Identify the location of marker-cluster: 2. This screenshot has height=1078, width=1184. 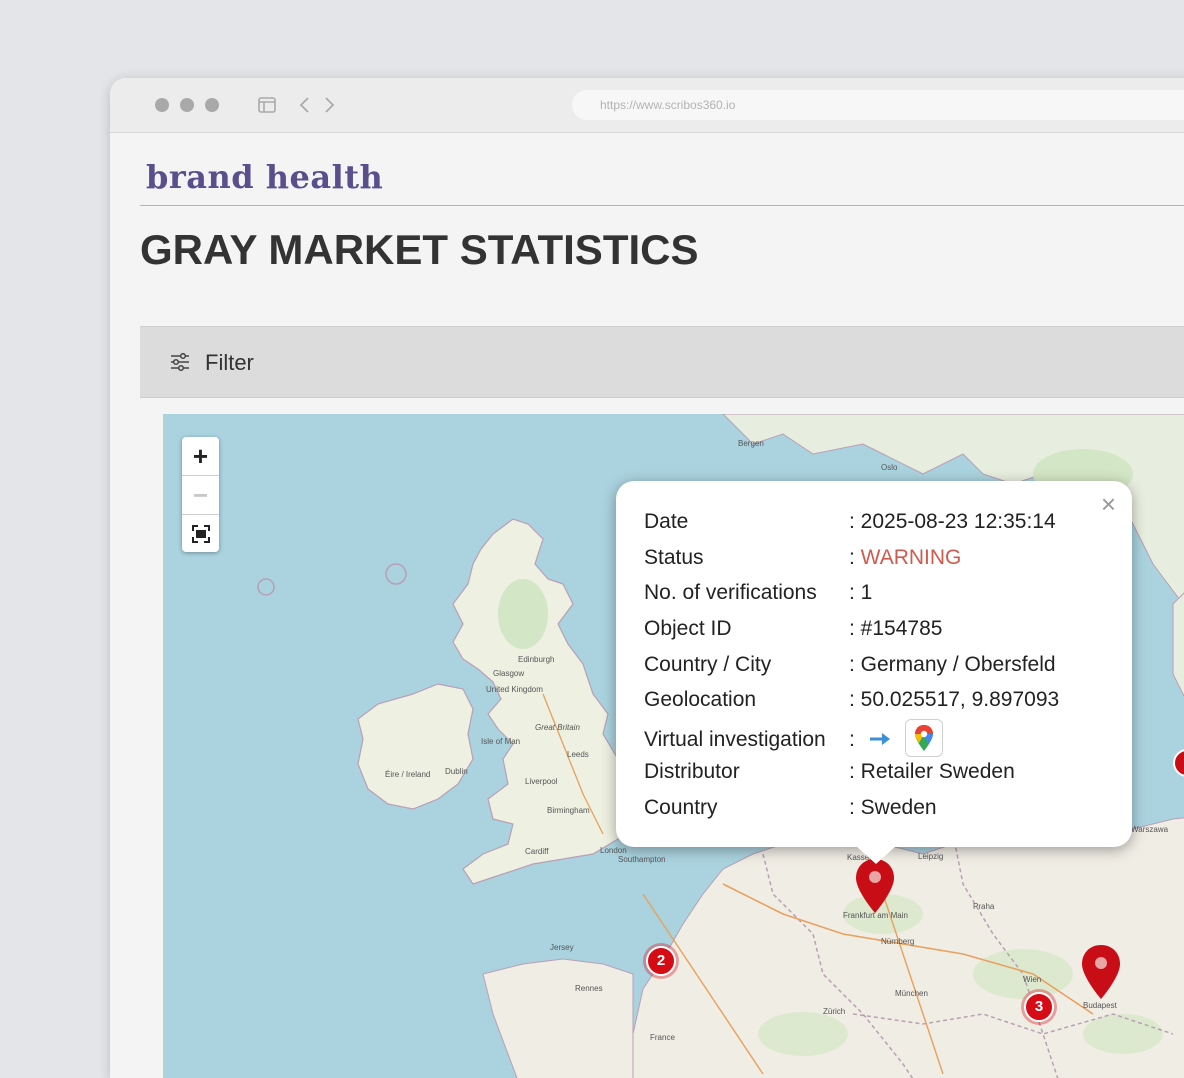
(661, 961).